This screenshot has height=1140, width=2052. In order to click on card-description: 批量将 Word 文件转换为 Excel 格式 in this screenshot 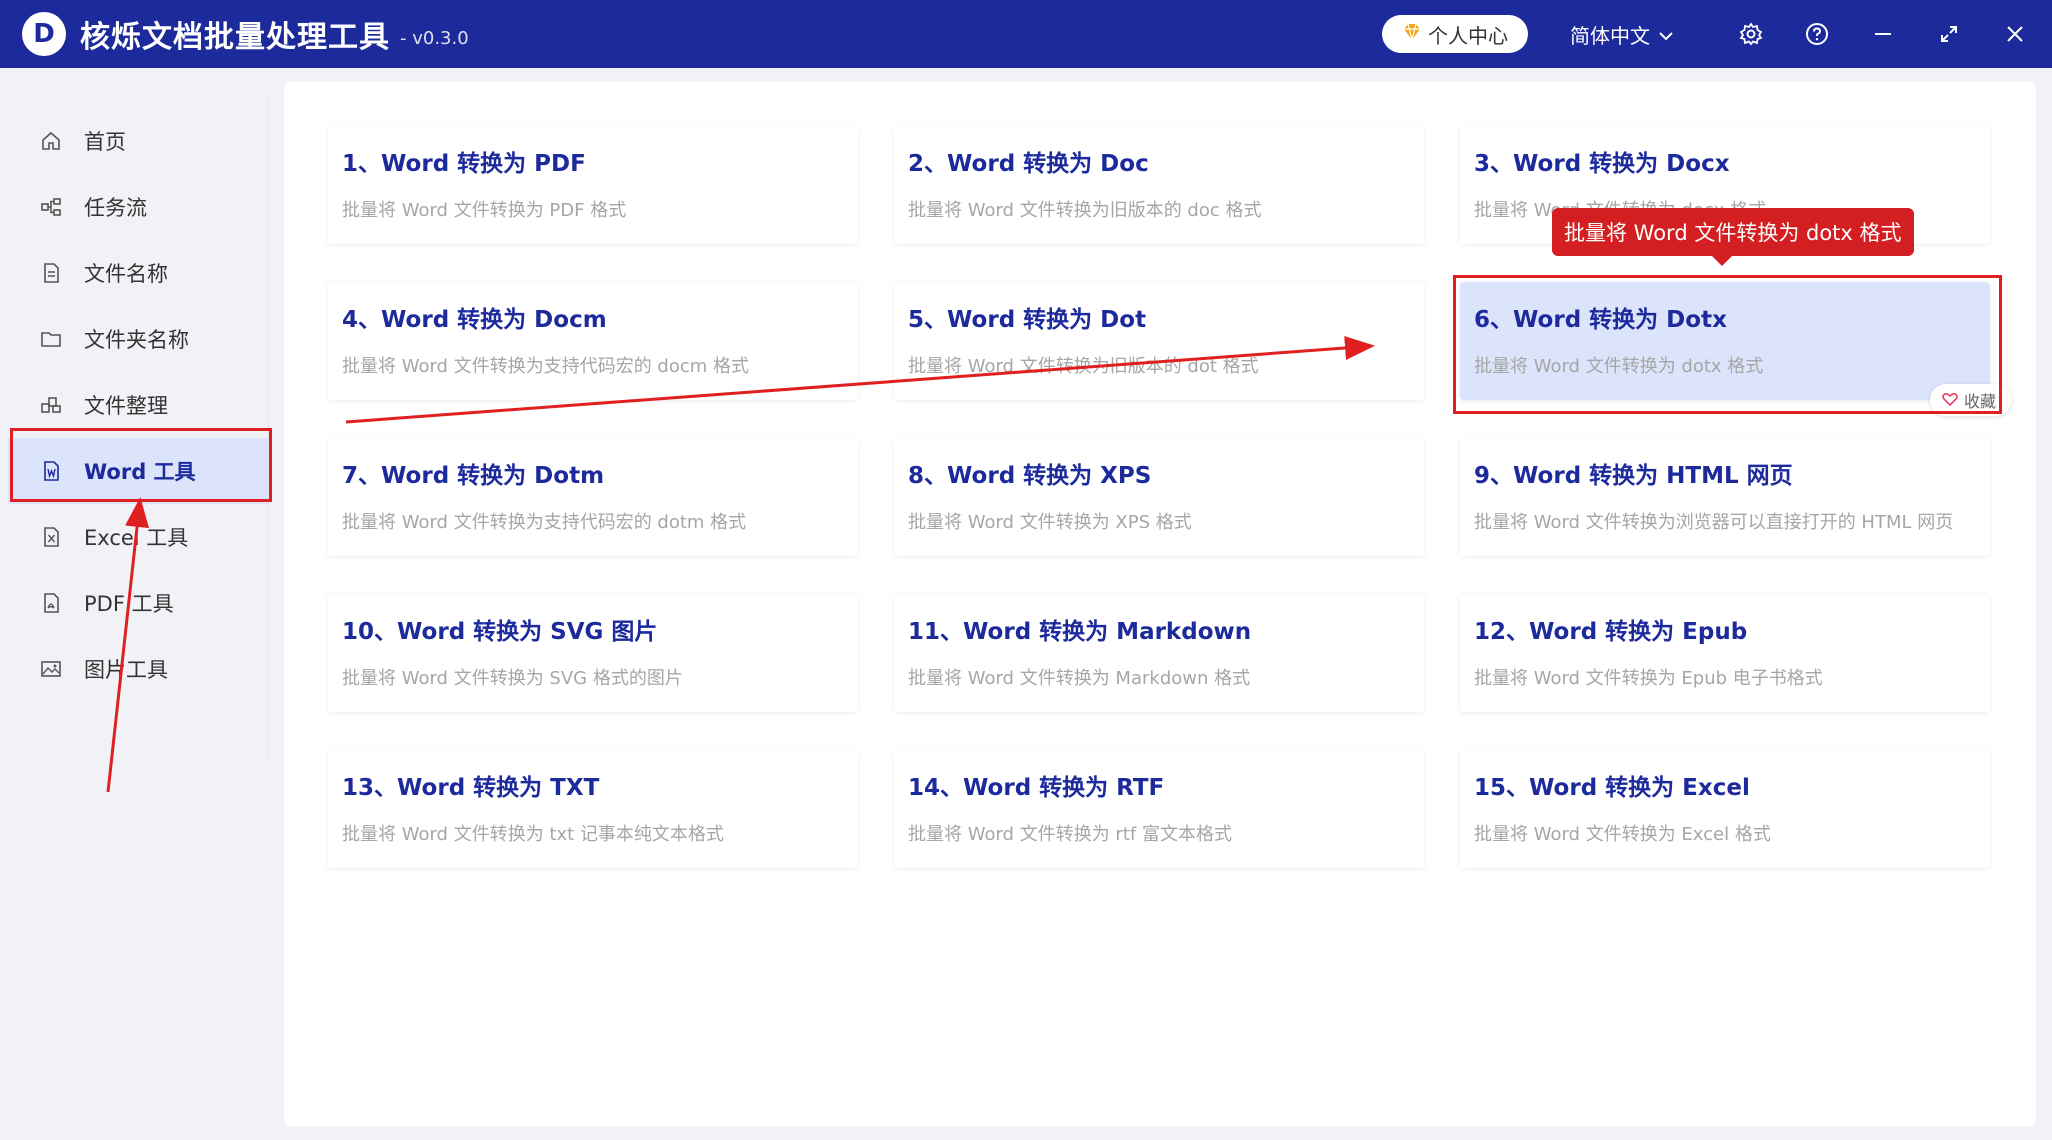, I will do `click(1622, 834)`.